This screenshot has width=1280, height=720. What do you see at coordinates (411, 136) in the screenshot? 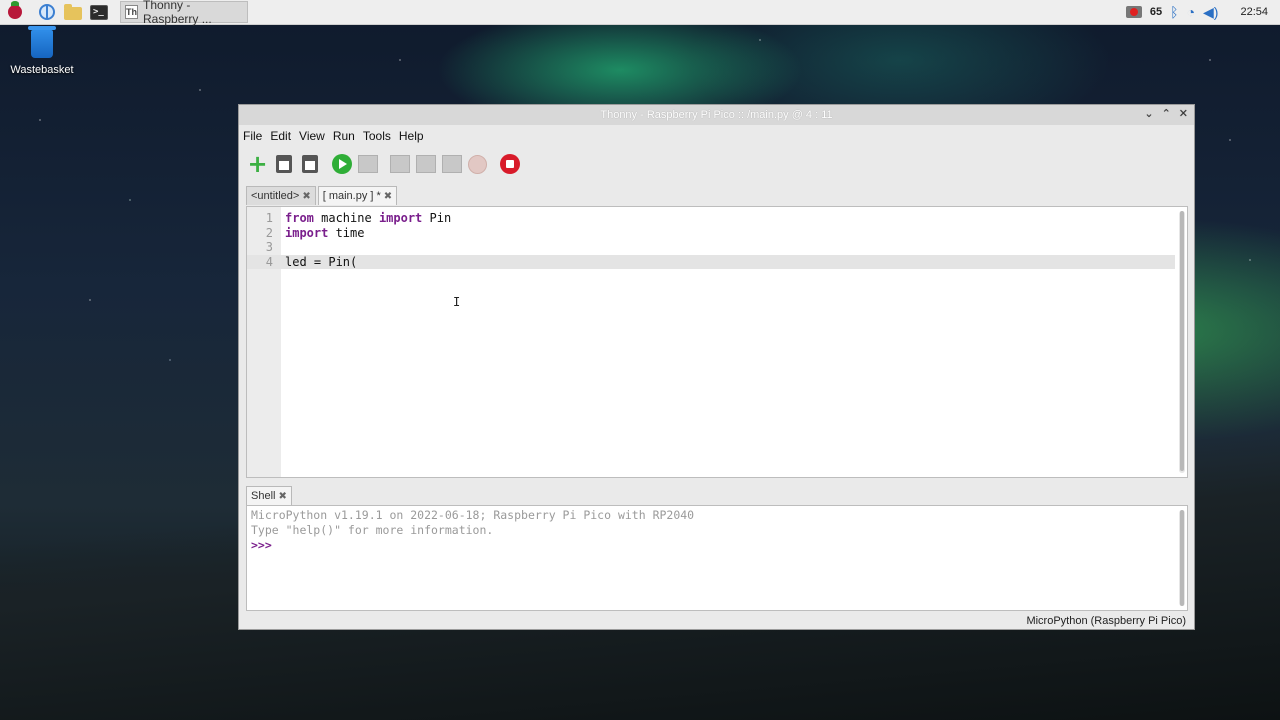
I see `menu-help: Help` at bounding box center [411, 136].